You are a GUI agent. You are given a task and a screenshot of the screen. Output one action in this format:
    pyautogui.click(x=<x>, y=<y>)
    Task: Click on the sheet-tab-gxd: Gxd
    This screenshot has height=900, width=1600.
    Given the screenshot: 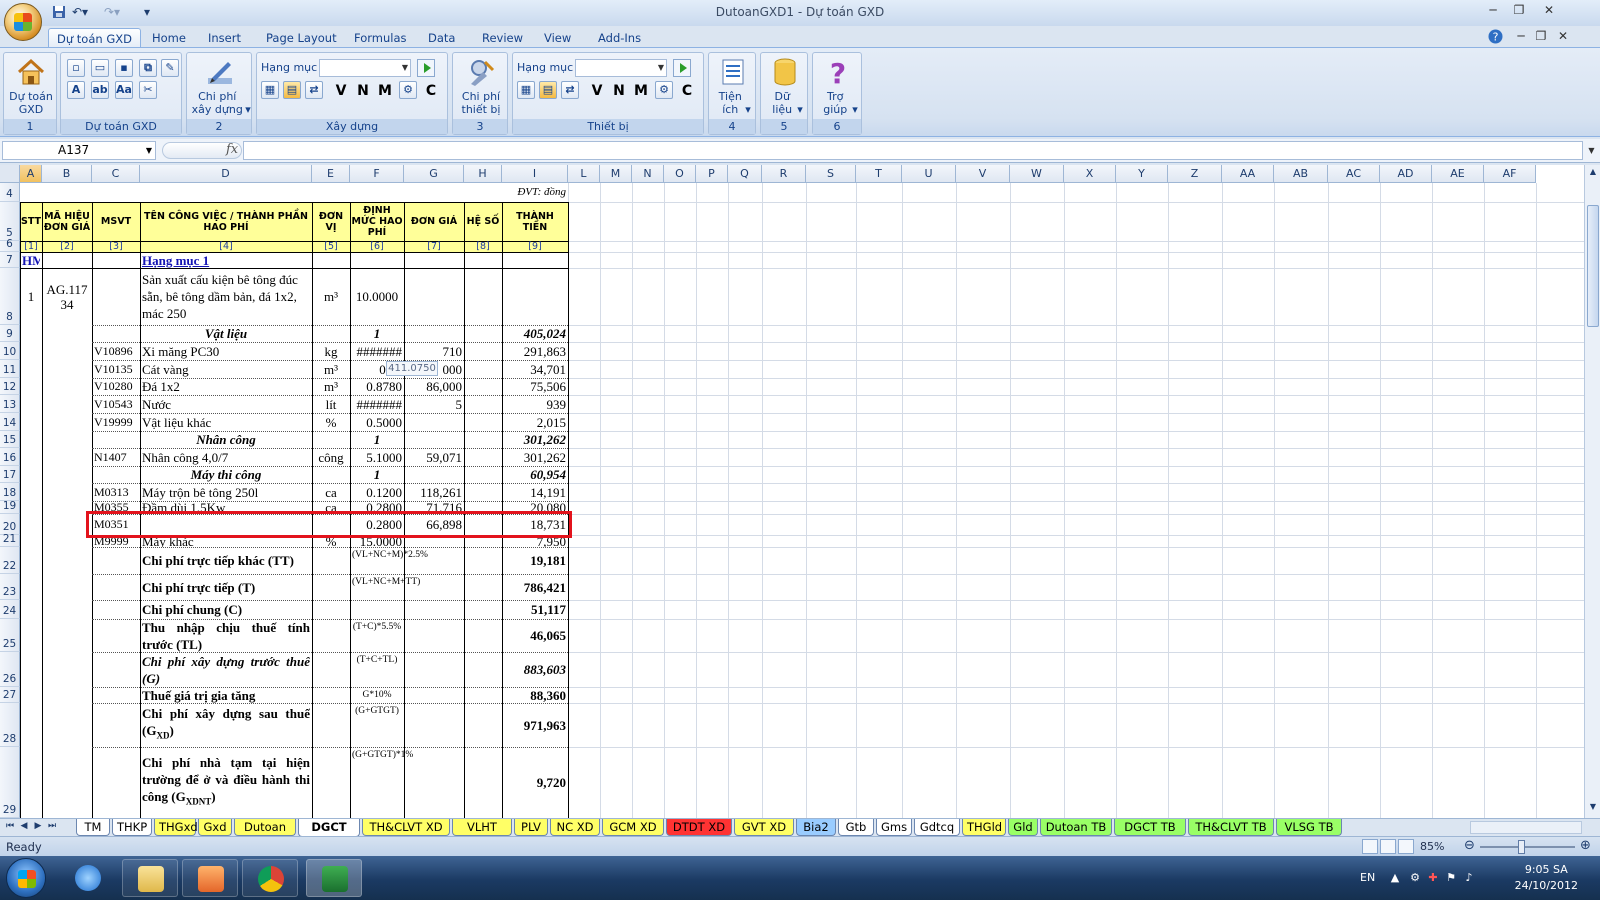 What is the action you would take?
    pyautogui.click(x=215, y=827)
    